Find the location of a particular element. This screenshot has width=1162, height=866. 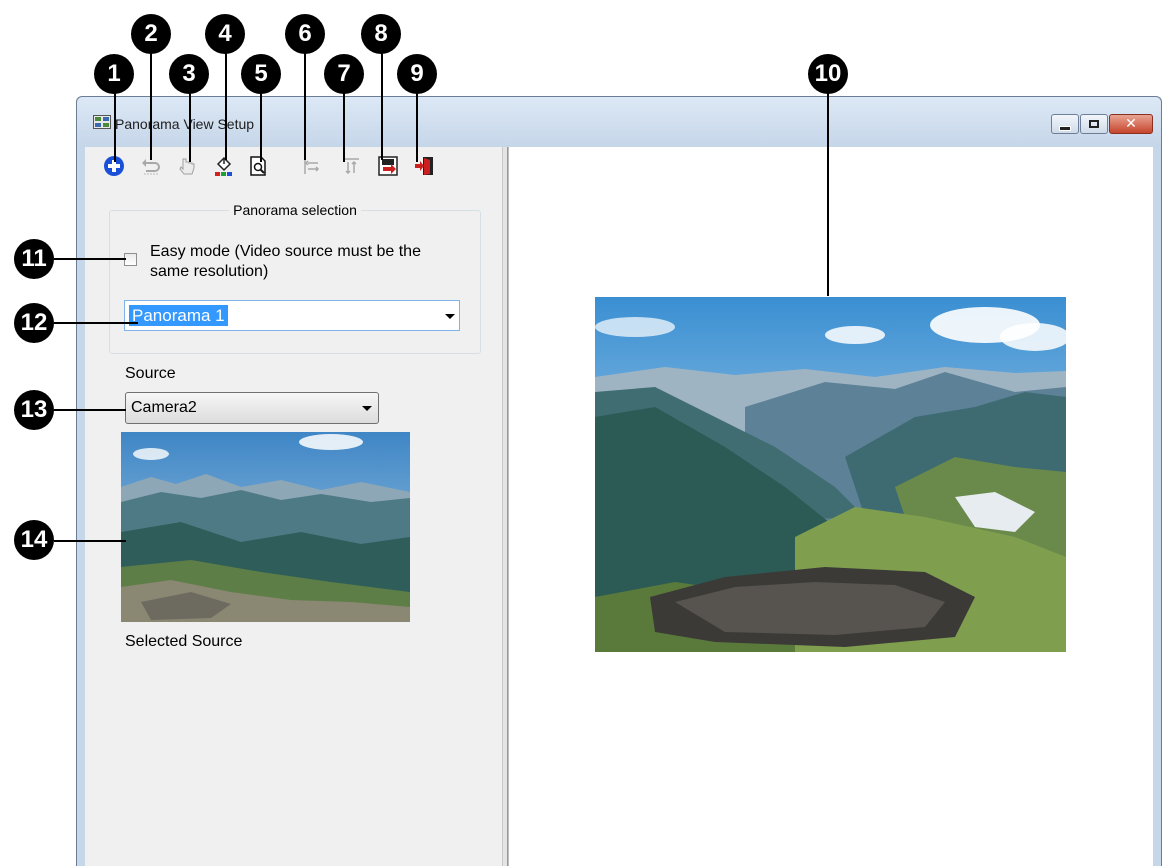

callout-8-leader is located at coordinates (382, 105).